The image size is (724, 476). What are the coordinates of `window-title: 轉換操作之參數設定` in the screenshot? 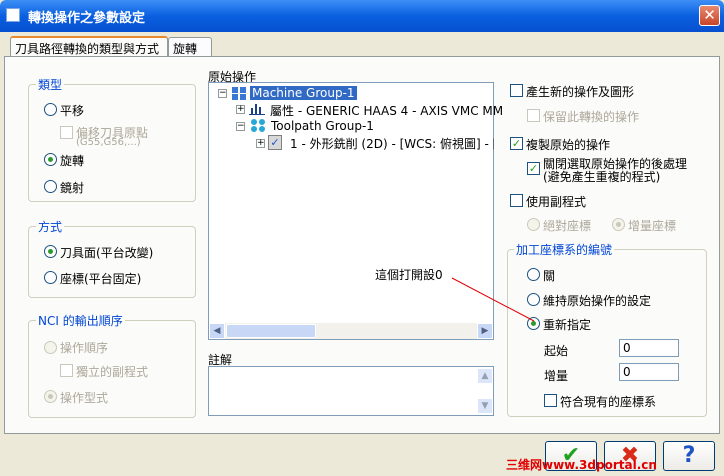 It's located at (87, 18).